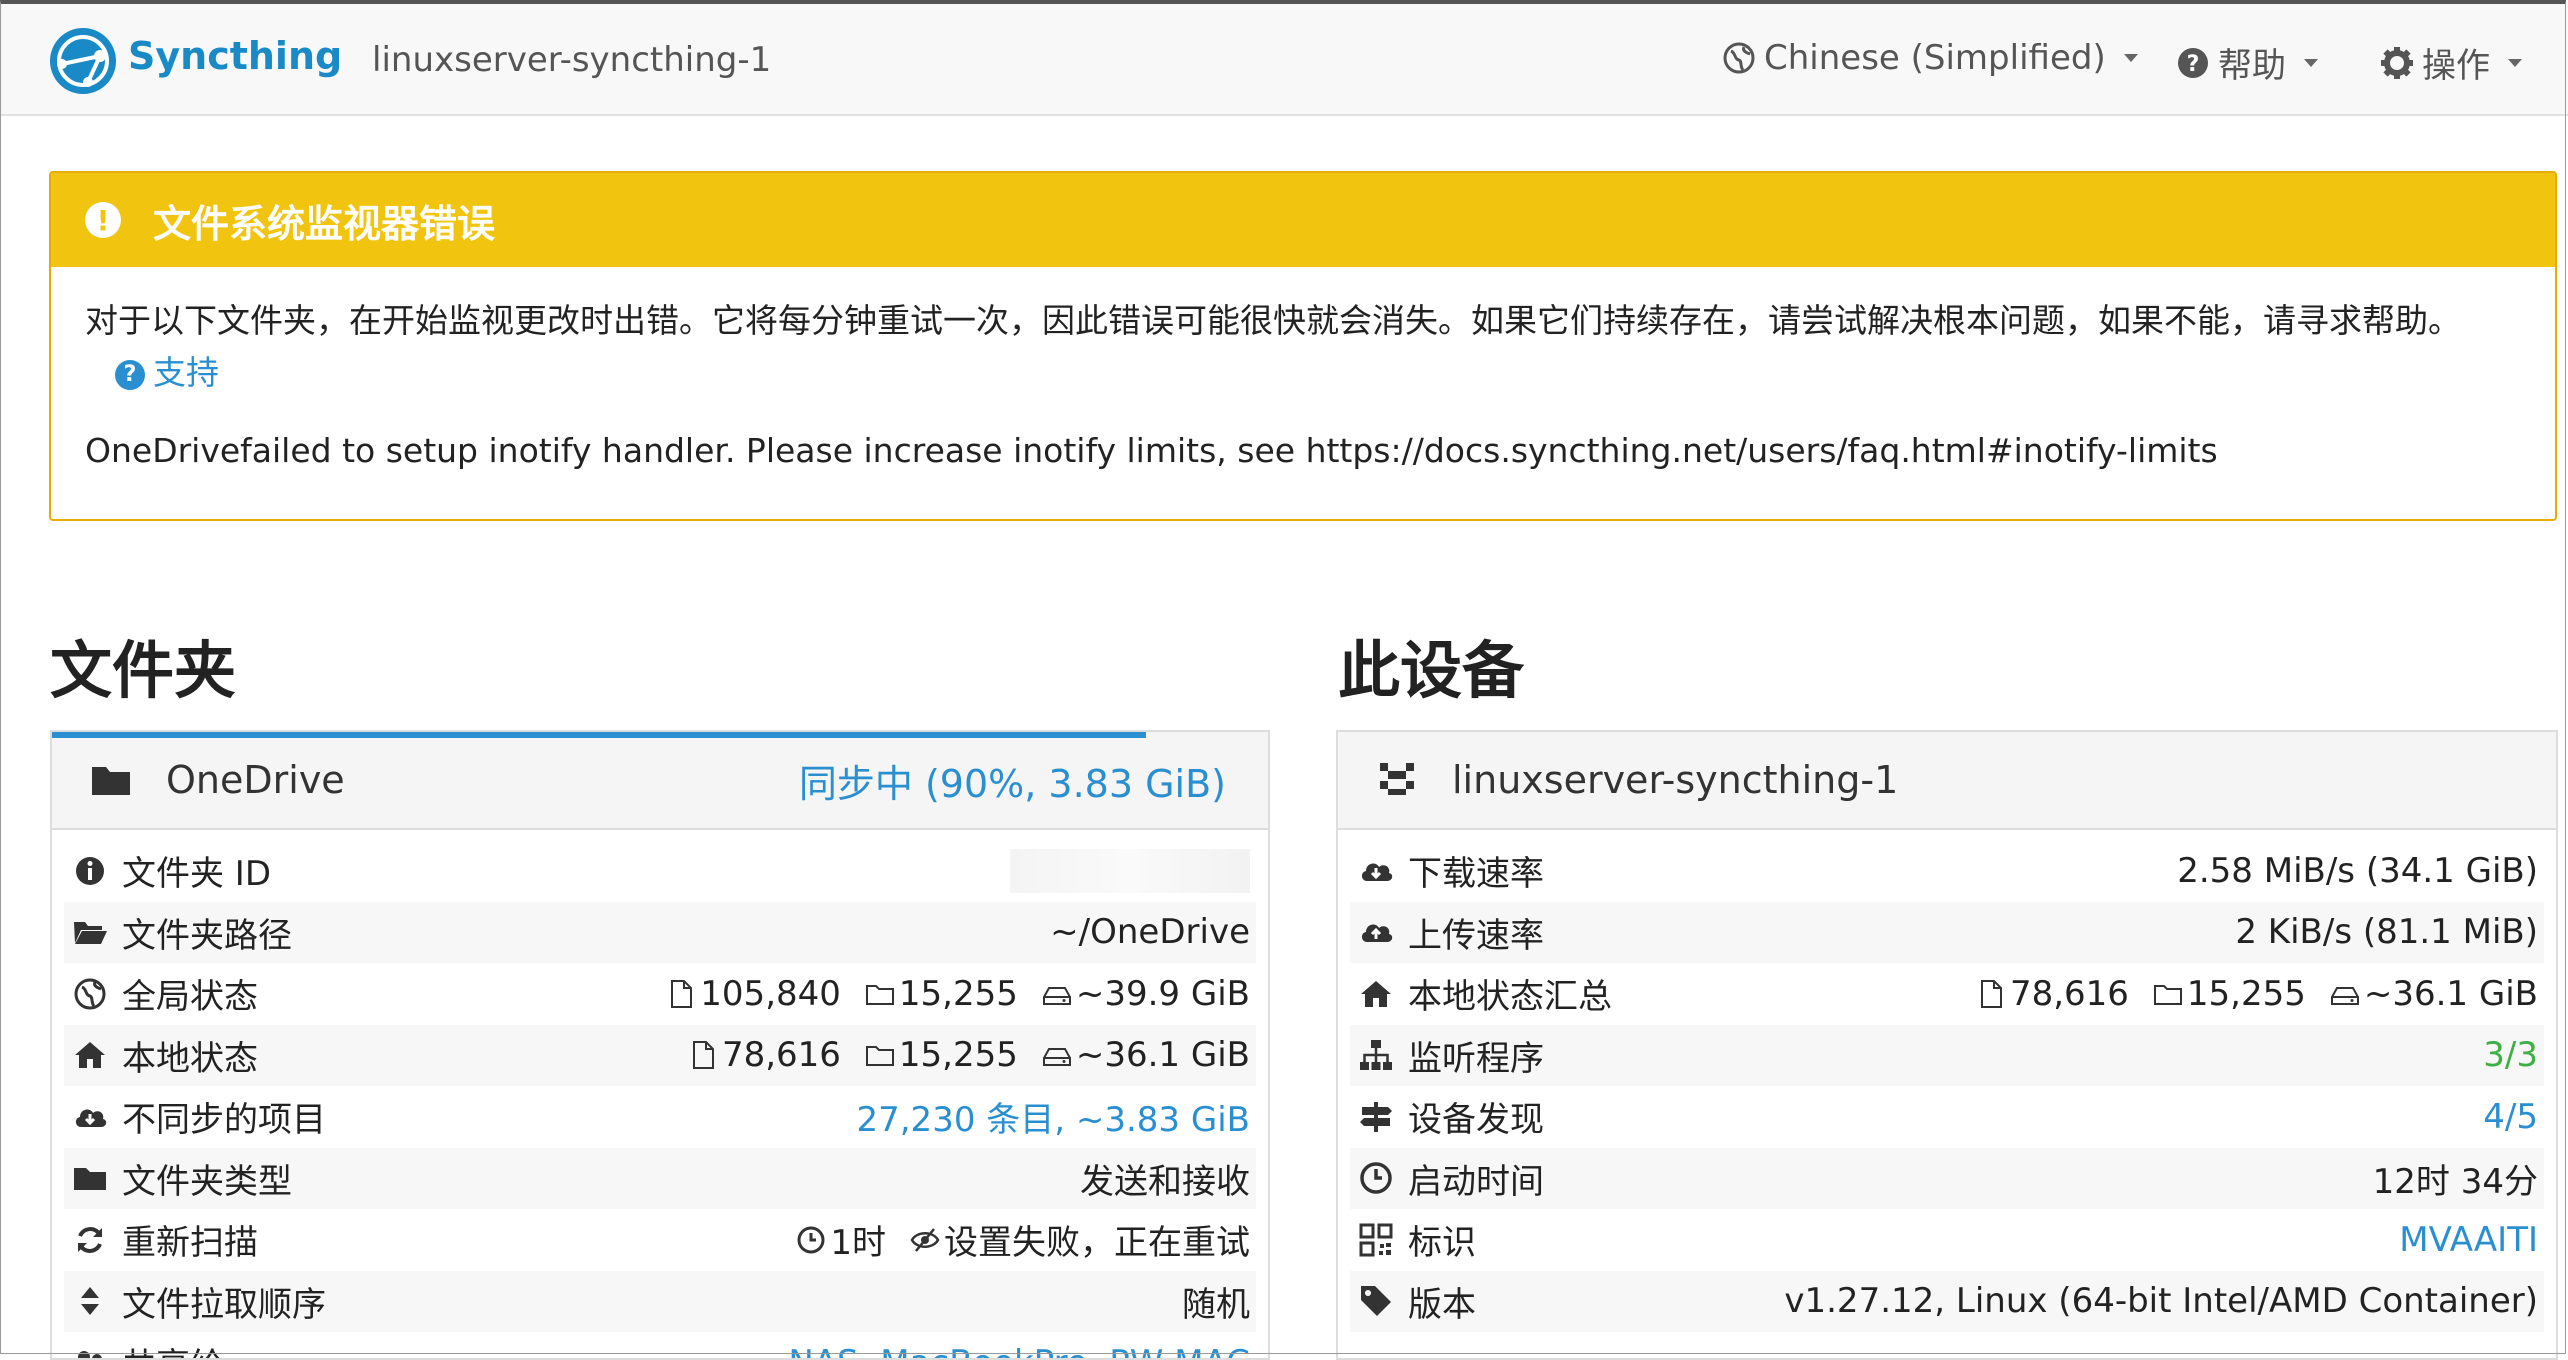 The width and height of the screenshot is (2568, 1360). What do you see at coordinates (1053, 1116) in the screenshot?
I see `out-of-sync-link: 27,230 条目, ~3.83 GiB` at bounding box center [1053, 1116].